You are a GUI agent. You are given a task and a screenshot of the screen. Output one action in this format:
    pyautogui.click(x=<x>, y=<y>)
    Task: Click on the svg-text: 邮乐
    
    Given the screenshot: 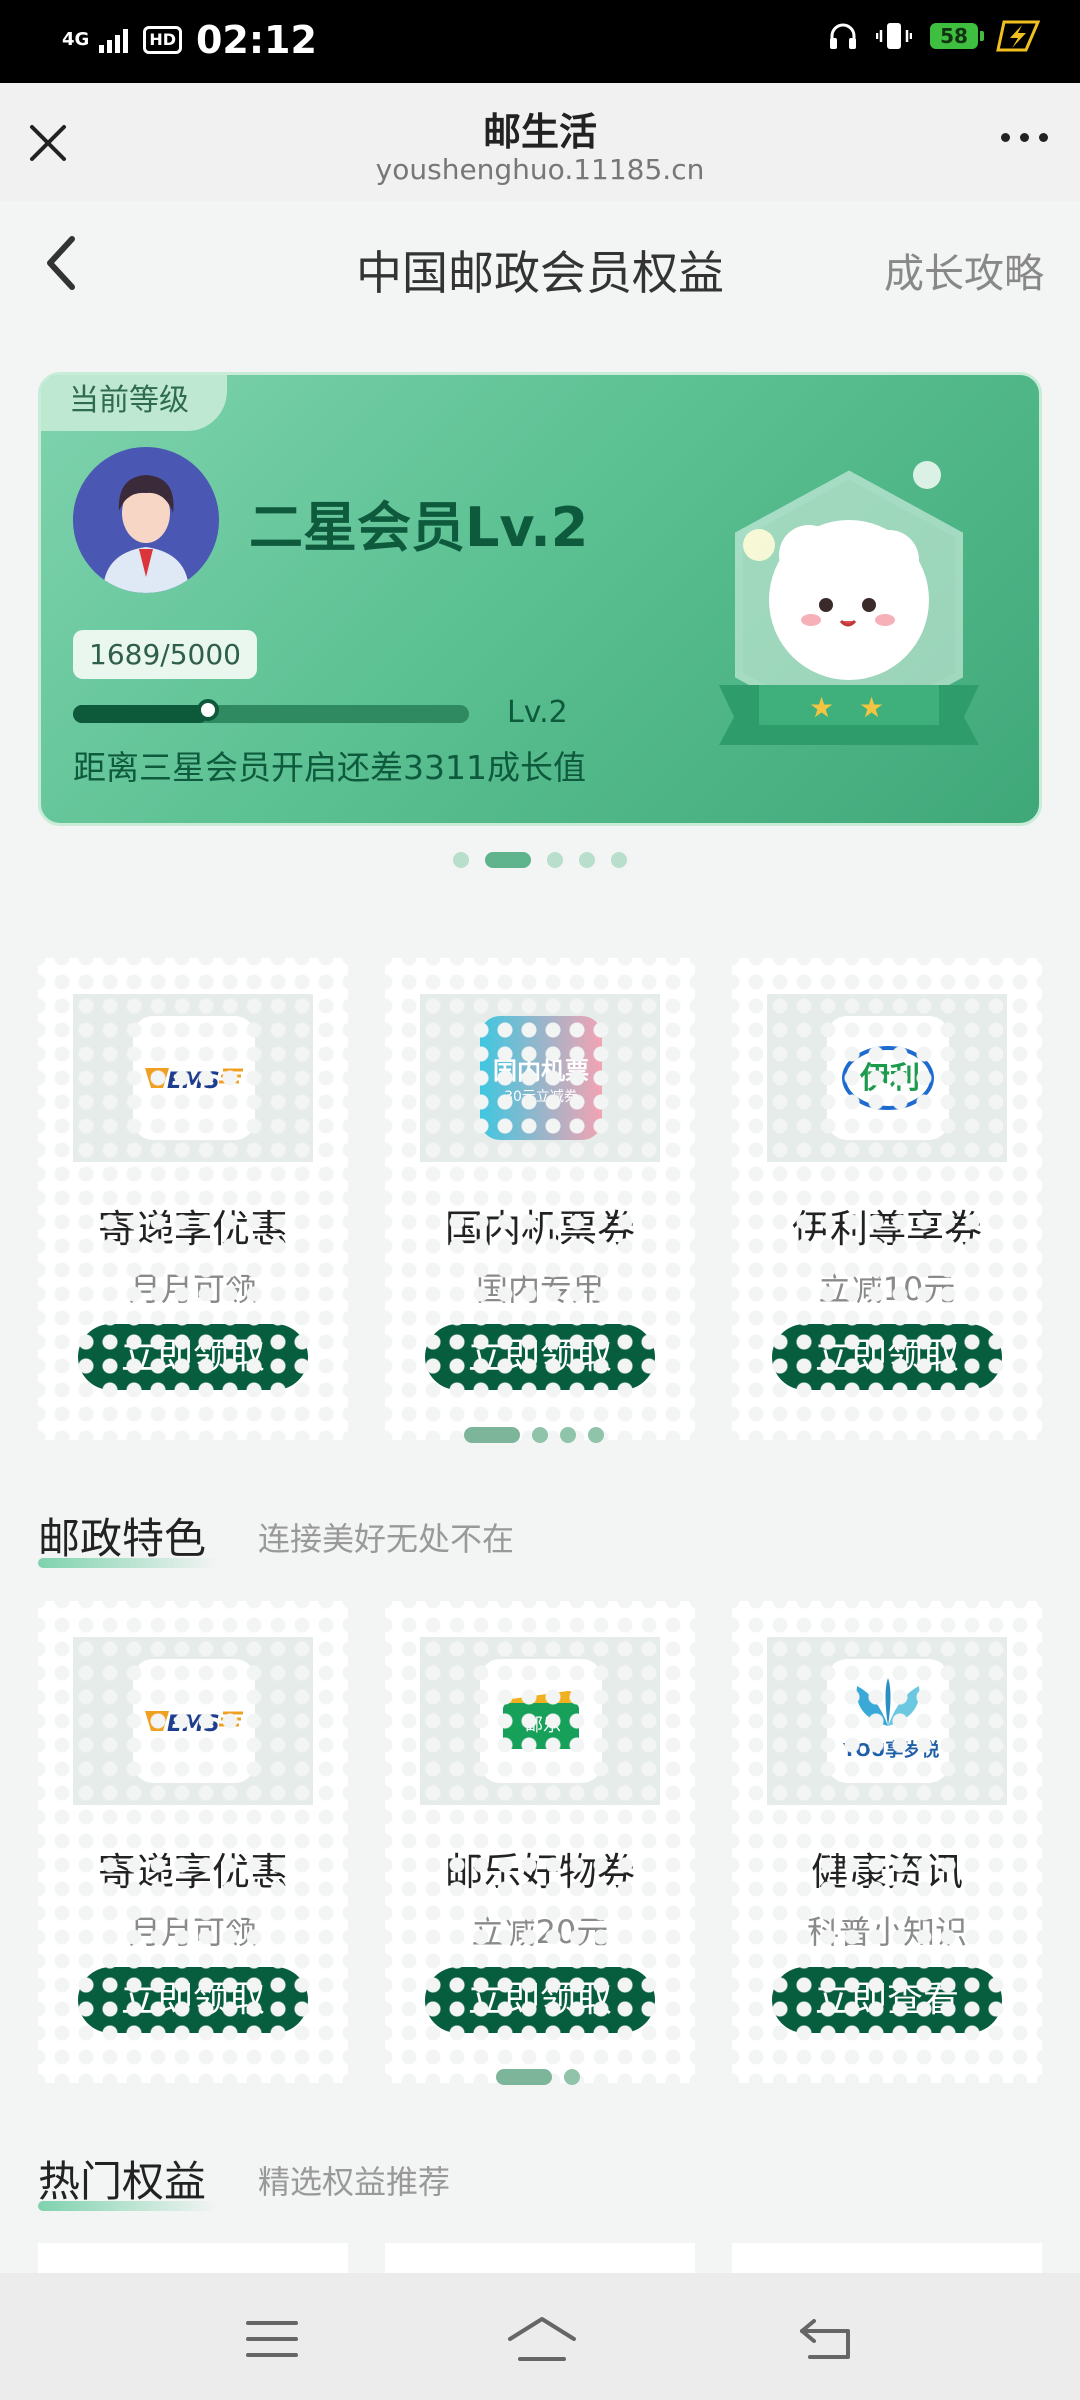 What is the action you would take?
    pyautogui.click(x=543, y=1725)
    